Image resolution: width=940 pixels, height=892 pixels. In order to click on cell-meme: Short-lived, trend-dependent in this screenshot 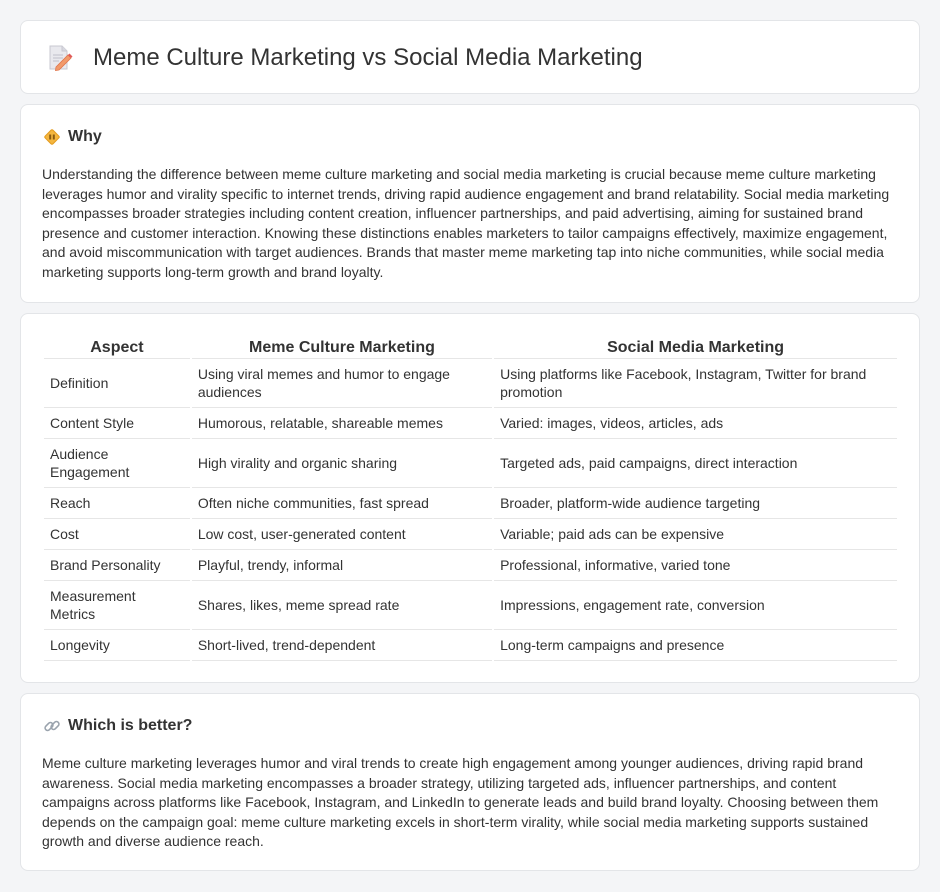, I will do `click(342, 645)`.